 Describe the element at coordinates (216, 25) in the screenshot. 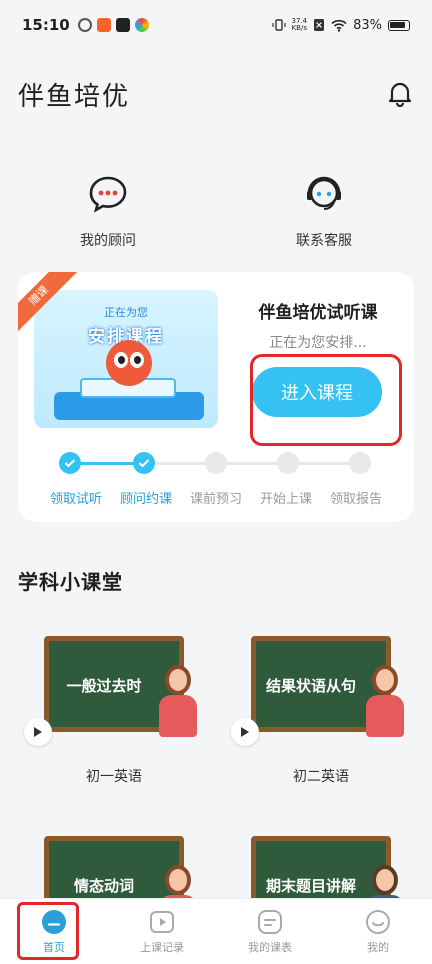

I see `status-bar: 15:10 37.4 KB/s 83%` at that location.